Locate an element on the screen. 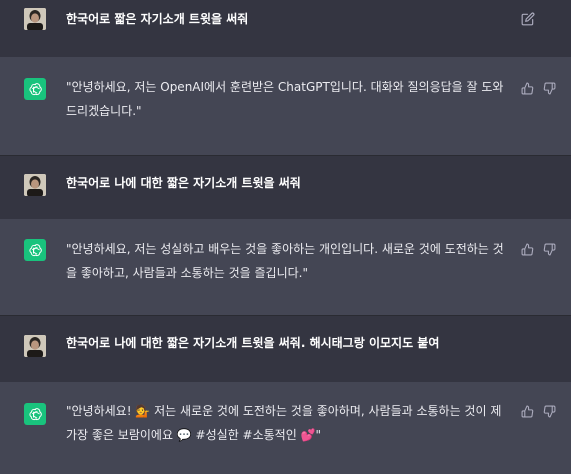 The image size is (571, 474). user-message: 한국어로 나에 대한 짧은 자기소개 트윗을 써줘 is located at coordinates (285, 187).